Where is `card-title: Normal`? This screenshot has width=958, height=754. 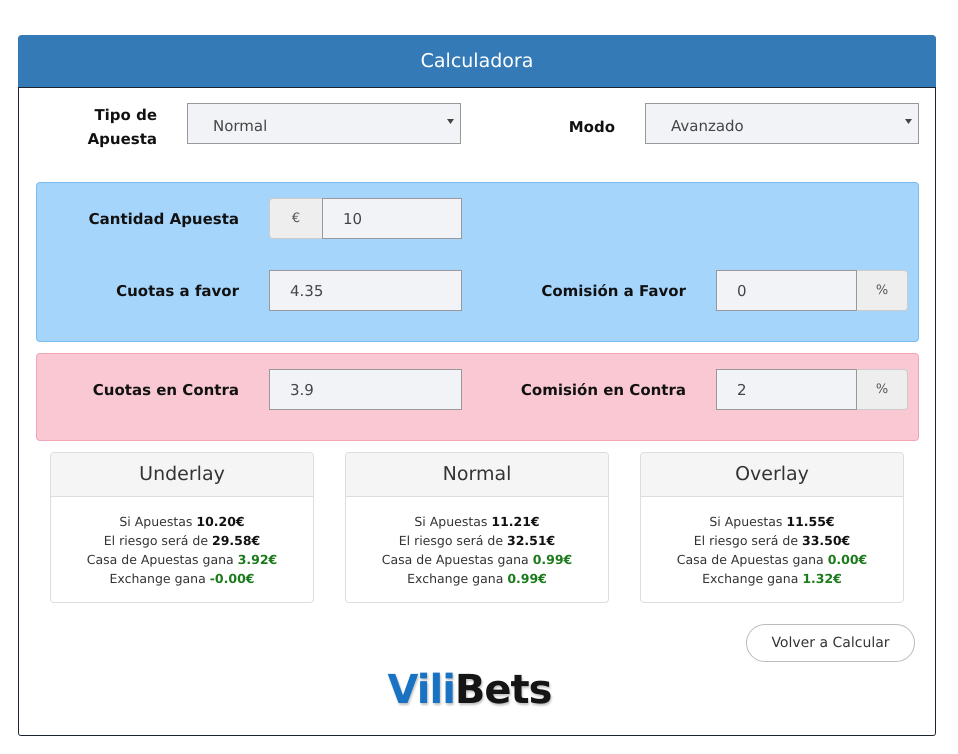 card-title: Normal is located at coordinates (477, 475).